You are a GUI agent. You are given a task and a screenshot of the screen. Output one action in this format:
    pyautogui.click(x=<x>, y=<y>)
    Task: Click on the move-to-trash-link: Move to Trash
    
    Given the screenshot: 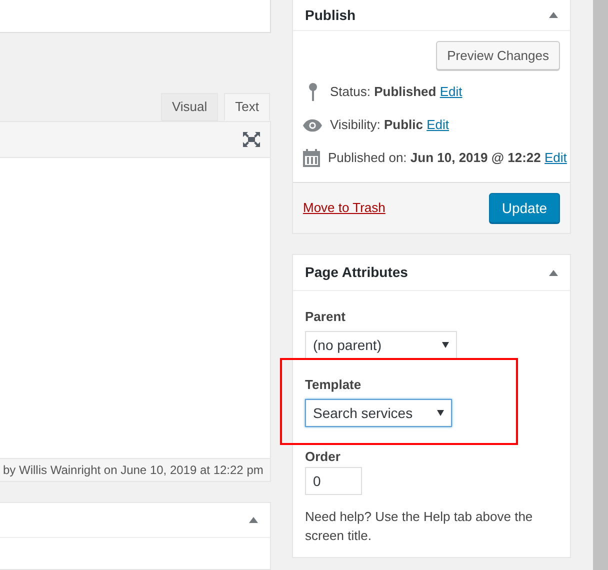 What is the action you would take?
    pyautogui.click(x=344, y=208)
    